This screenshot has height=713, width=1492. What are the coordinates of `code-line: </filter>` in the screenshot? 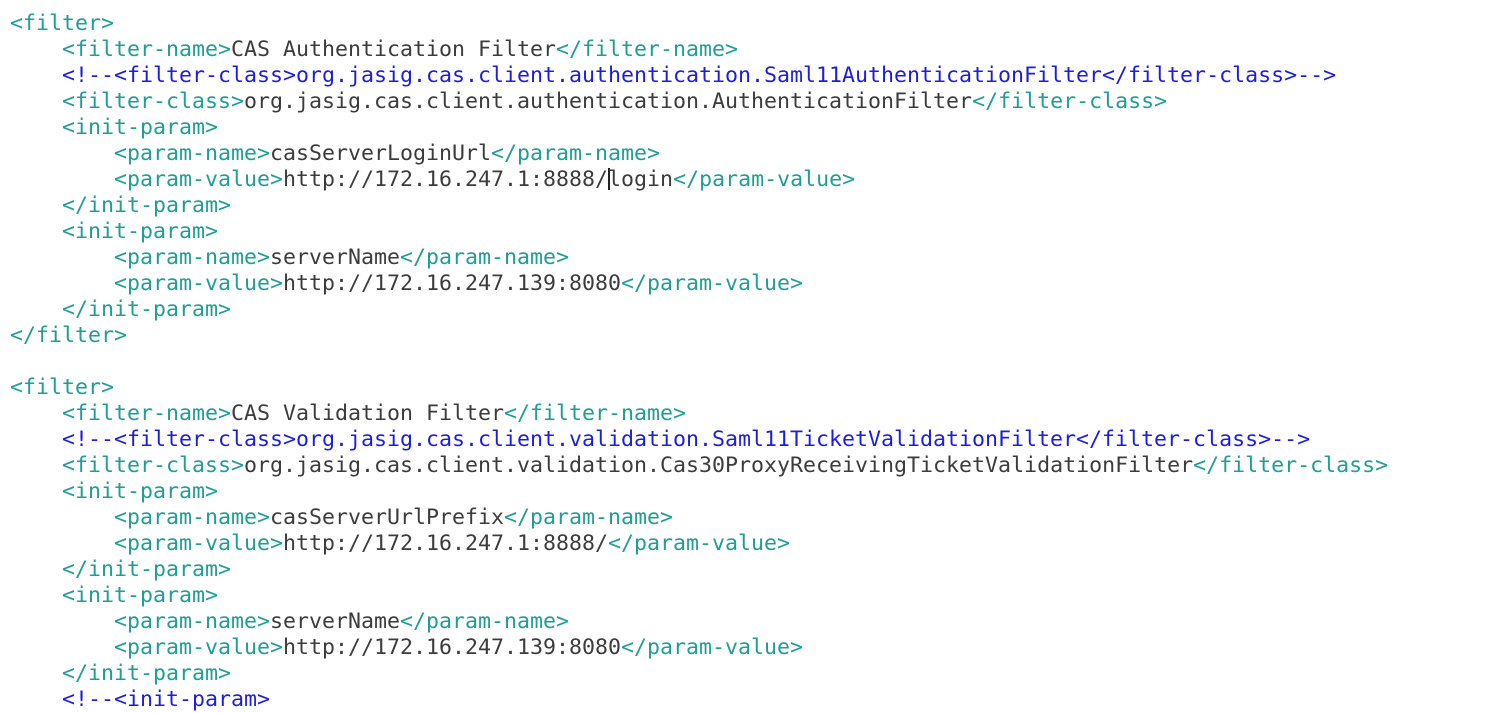 It's located at (699, 336).